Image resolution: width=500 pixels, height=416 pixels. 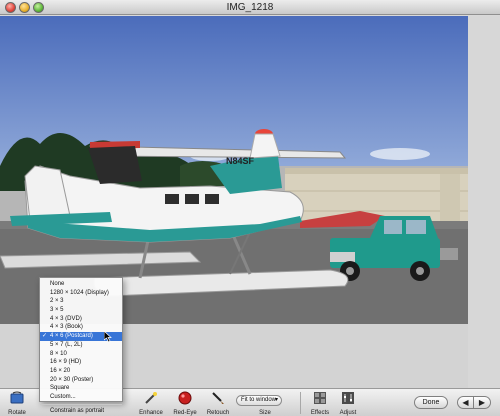 What do you see at coordinates (66, 362) in the screenshot?
I see `menu-item-label: 16 × 9 (HD)` at bounding box center [66, 362].